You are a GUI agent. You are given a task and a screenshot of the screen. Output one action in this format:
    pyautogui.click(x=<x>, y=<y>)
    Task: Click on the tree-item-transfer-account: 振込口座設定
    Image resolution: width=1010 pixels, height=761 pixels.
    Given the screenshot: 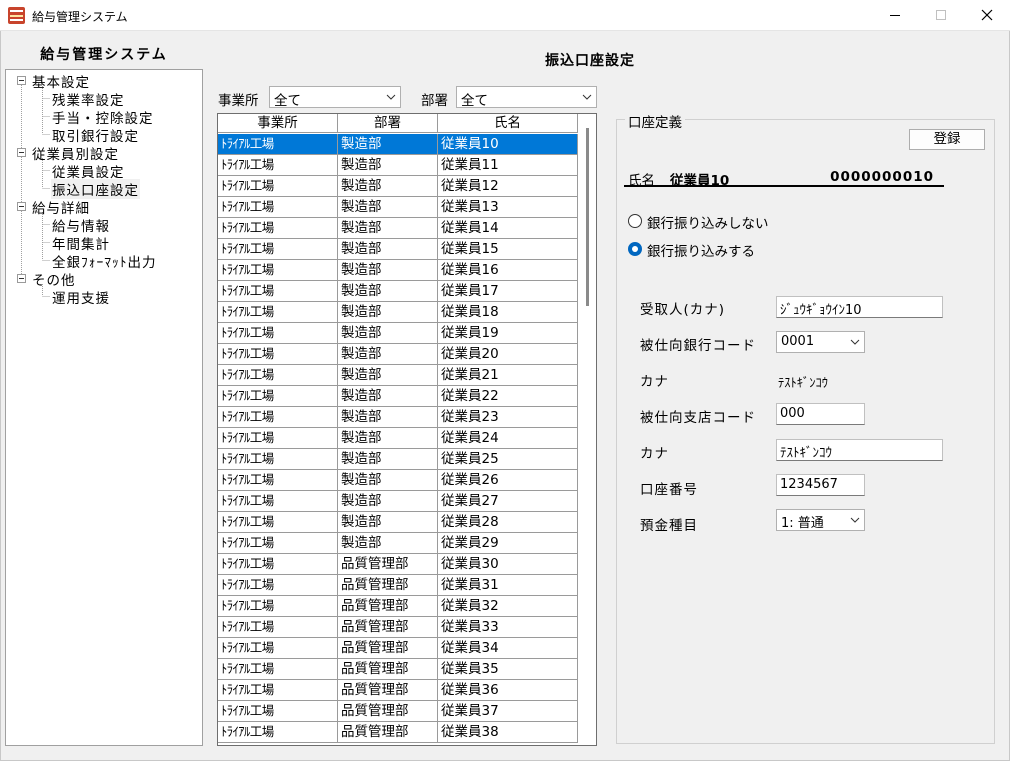 What is the action you would take?
    pyautogui.click(x=95, y=189)
    